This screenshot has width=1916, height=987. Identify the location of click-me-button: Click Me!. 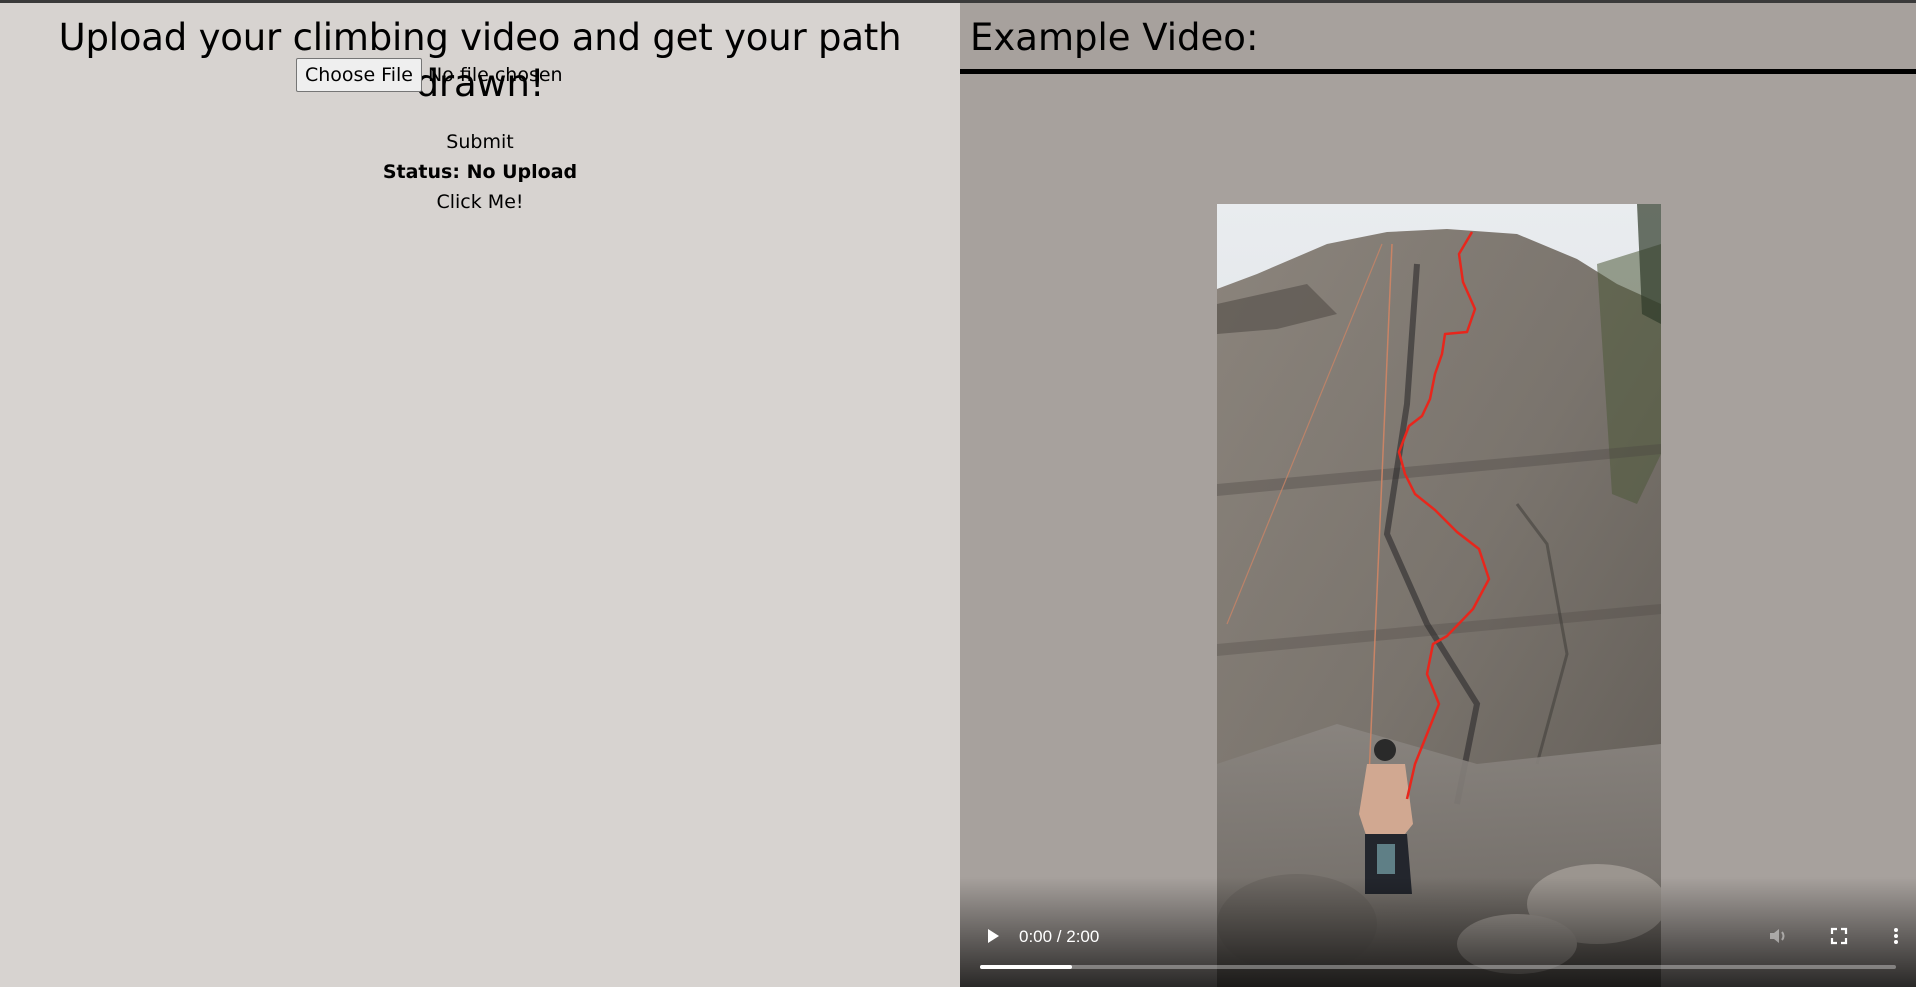
(480, 202).